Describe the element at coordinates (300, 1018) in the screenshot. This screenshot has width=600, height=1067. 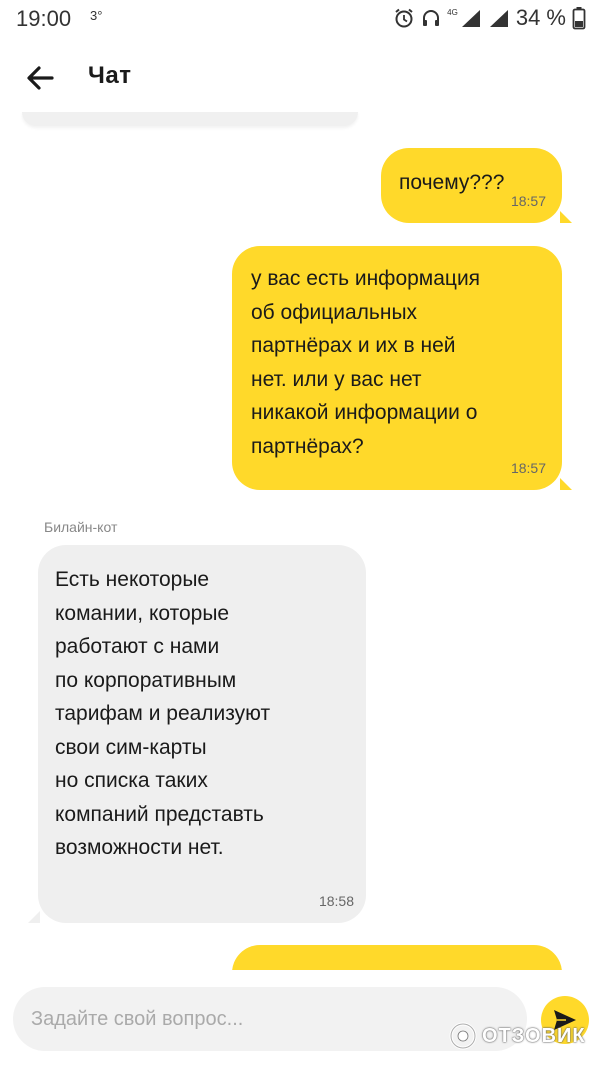
I see `input-bar` at that location.